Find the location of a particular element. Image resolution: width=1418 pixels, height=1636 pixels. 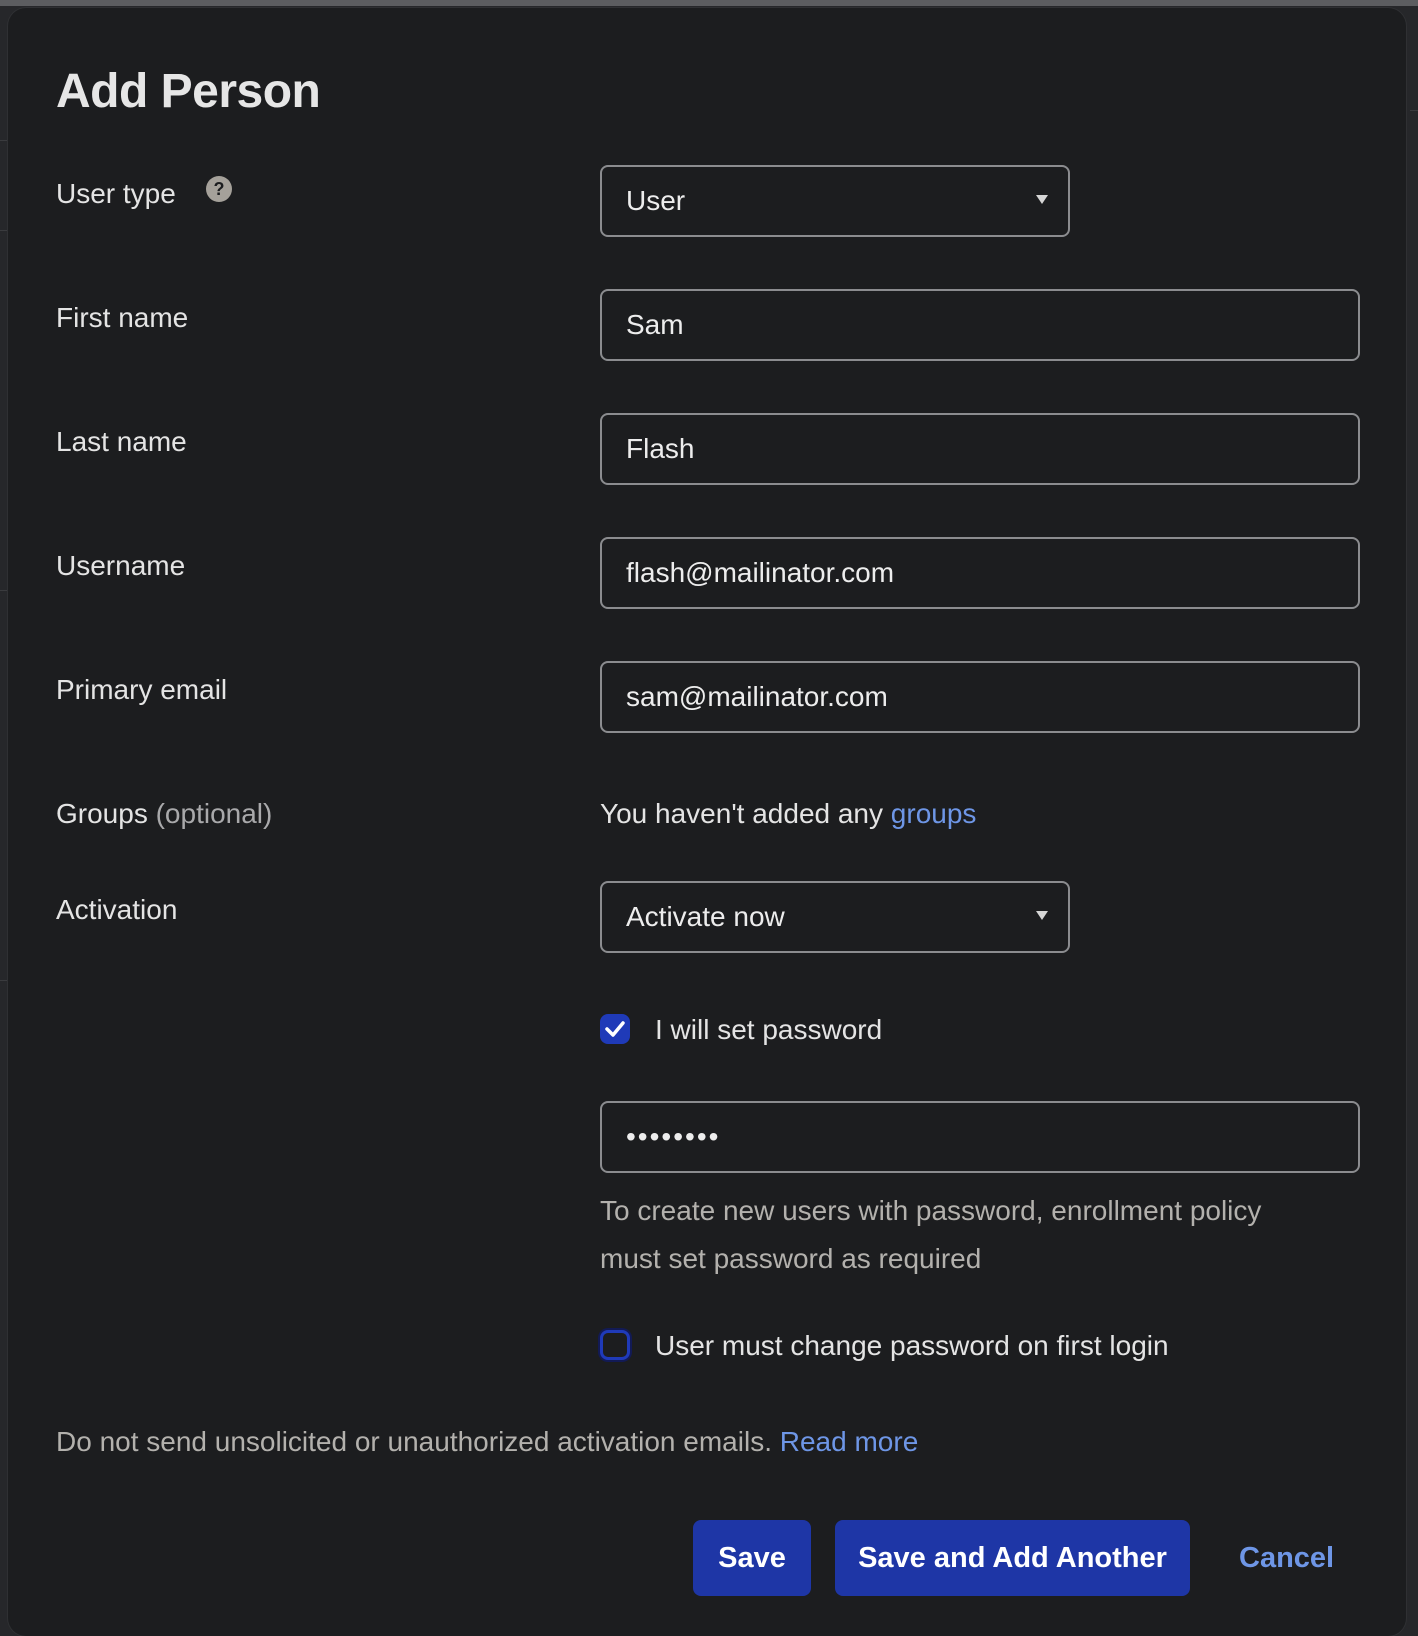

activation-value: Activate now is located at coordinates (705, 916).